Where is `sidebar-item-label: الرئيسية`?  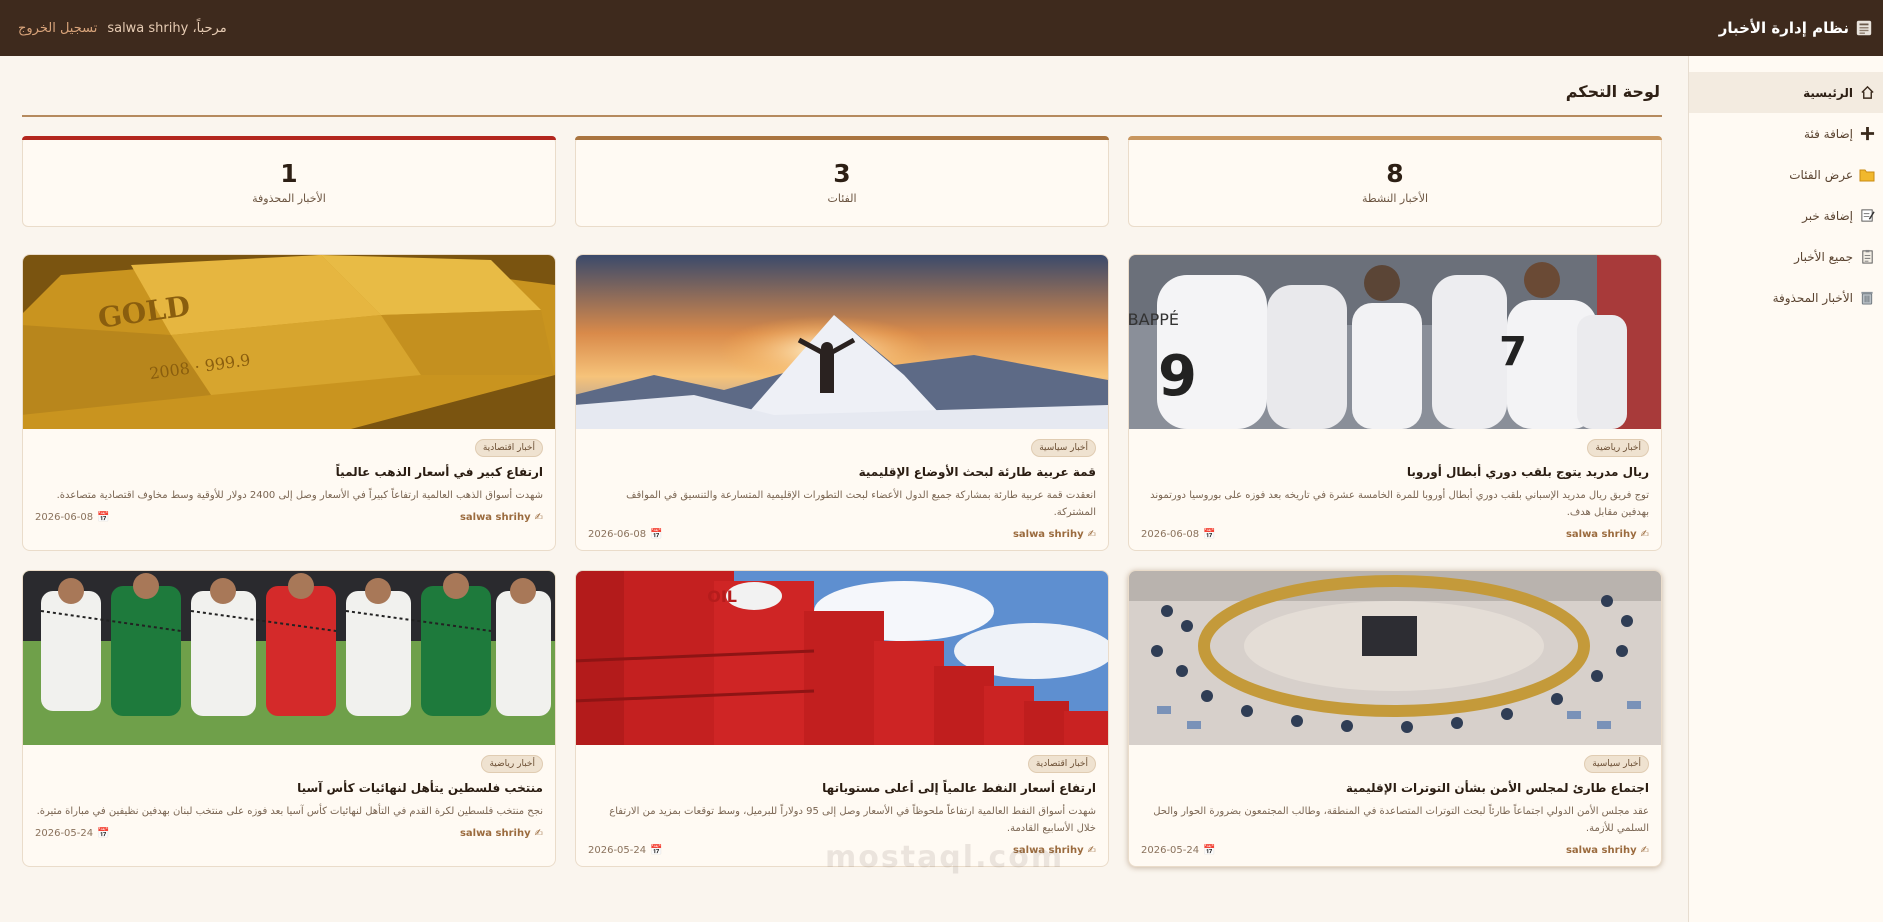 sidebar-item-label: الرئيسية is located at coordinates (1828, 92).